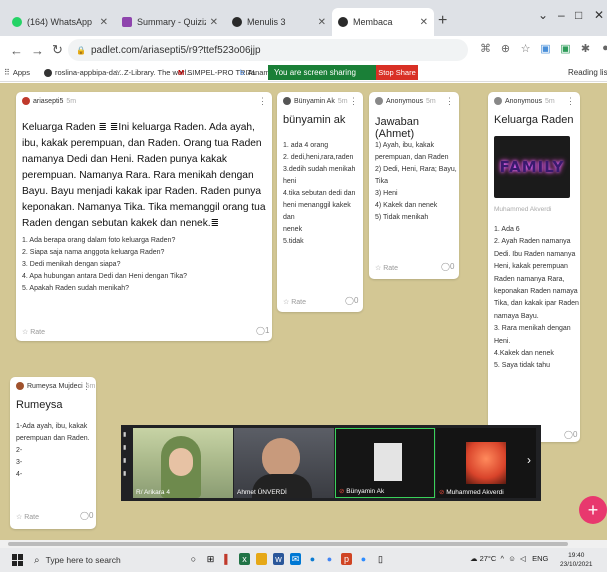 The height and width of the screenshot is (572, 607). What do you see at coordinates (71, 264) in the screenshot?
I see `list-item: 3. Dedi menikah dengan siapa?` at bounding box center [71, 264].